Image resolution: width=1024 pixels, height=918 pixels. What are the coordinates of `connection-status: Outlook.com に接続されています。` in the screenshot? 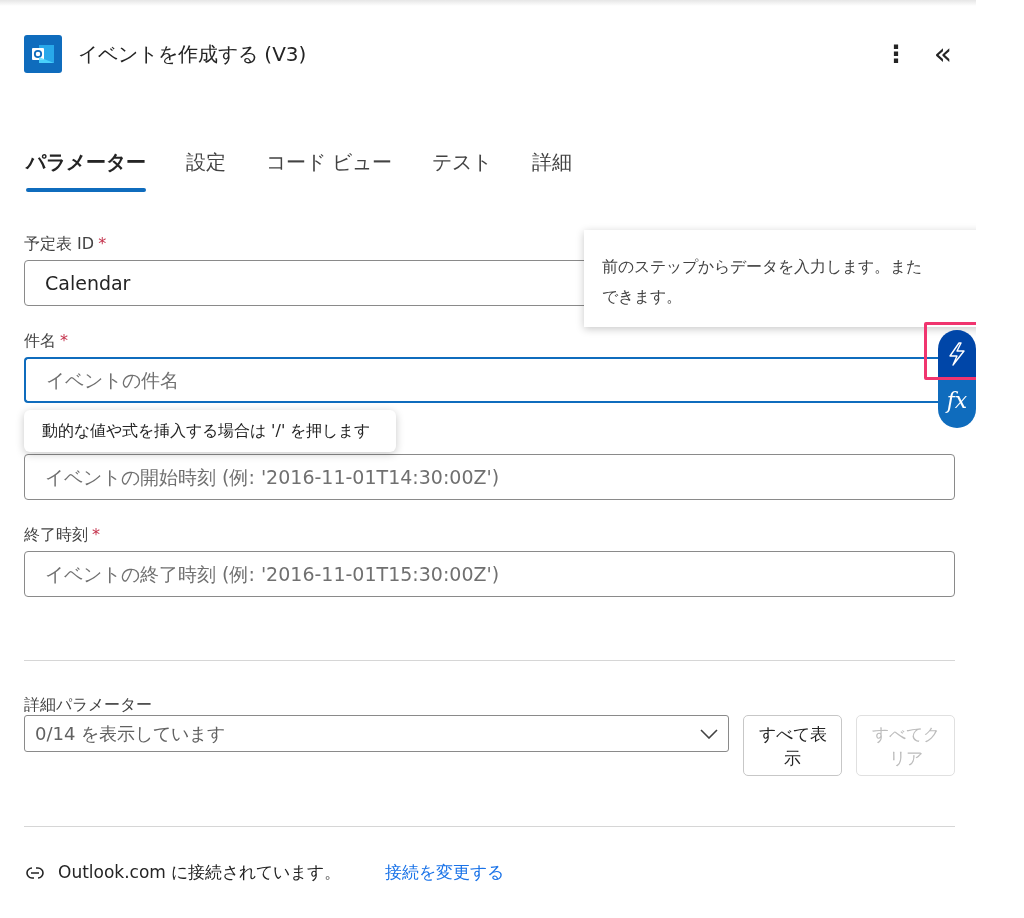 It's located at (200, 872).